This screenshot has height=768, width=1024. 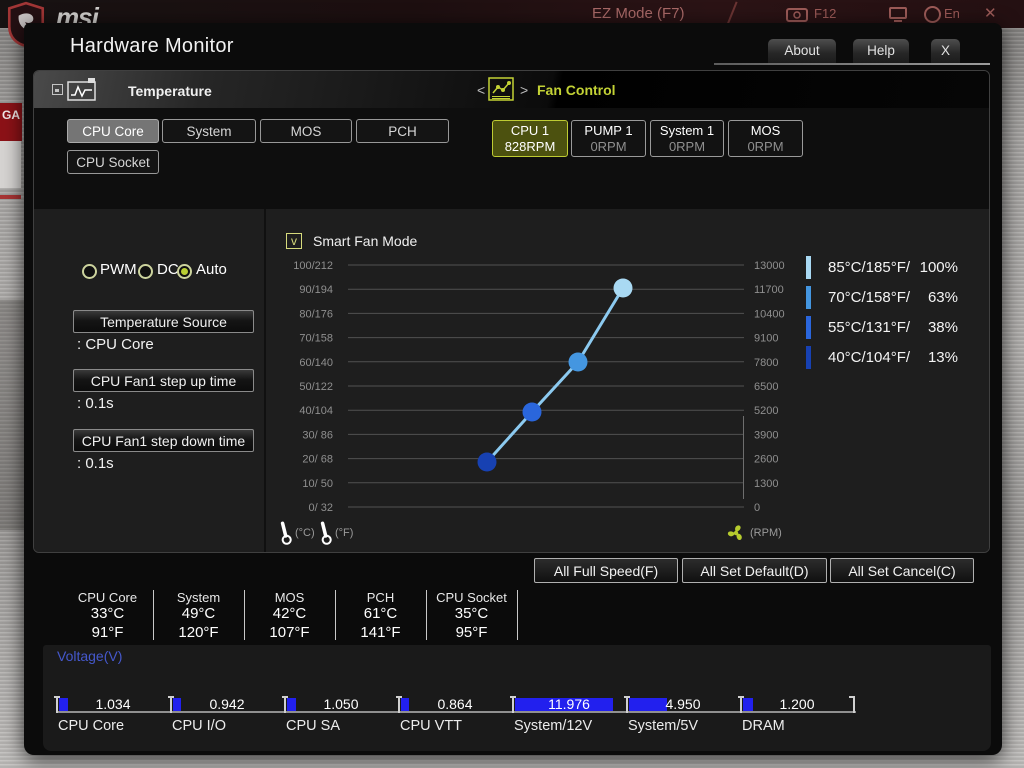 I want to click on temp-celsius: 49°C, so click(x=198, y=613).